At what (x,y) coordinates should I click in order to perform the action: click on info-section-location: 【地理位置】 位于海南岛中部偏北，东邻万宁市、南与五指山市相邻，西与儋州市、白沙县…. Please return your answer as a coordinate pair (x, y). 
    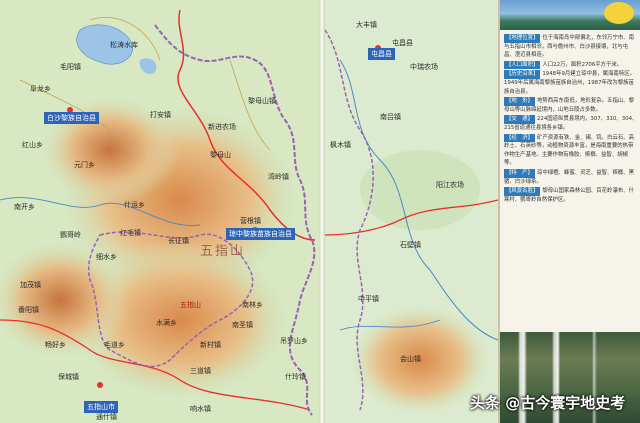
    Looking at the image, I should click on (571, 47).